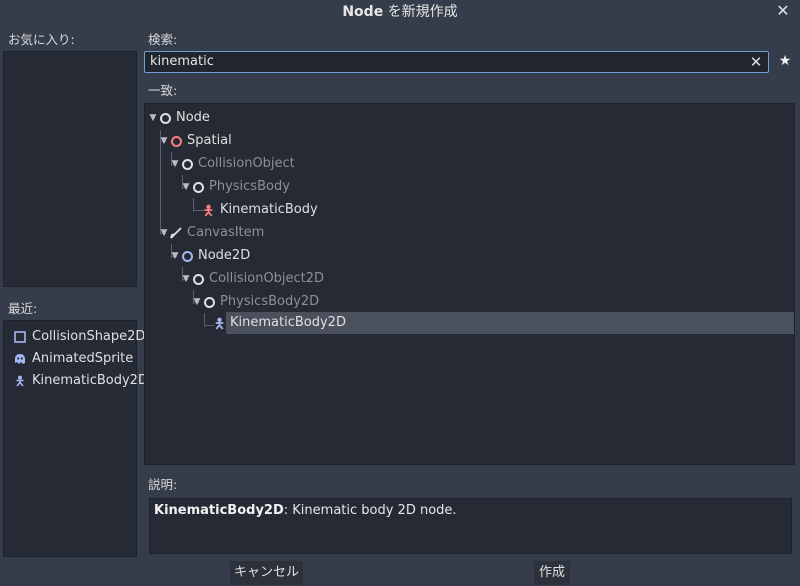 The height and width of the screenshot is (586, 800). Describe the element at coordinates (163, 39) in the screenshot. I see `search-label: 検索:` at that location.